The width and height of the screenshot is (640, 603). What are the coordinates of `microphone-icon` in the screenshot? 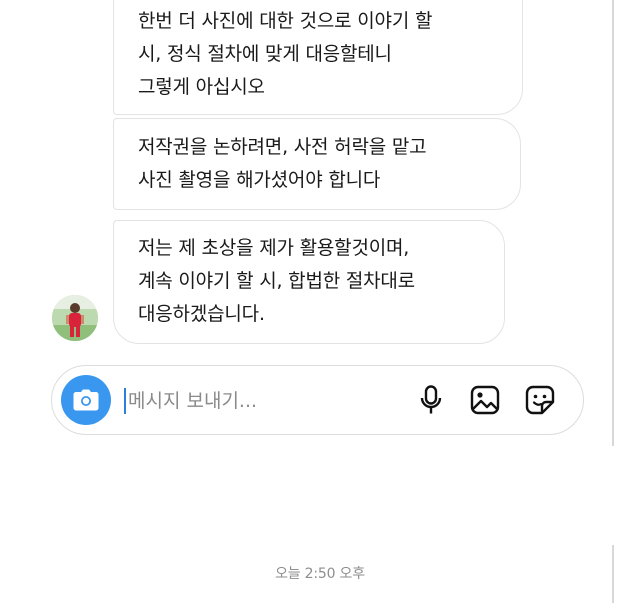 It's located at (431, 399).